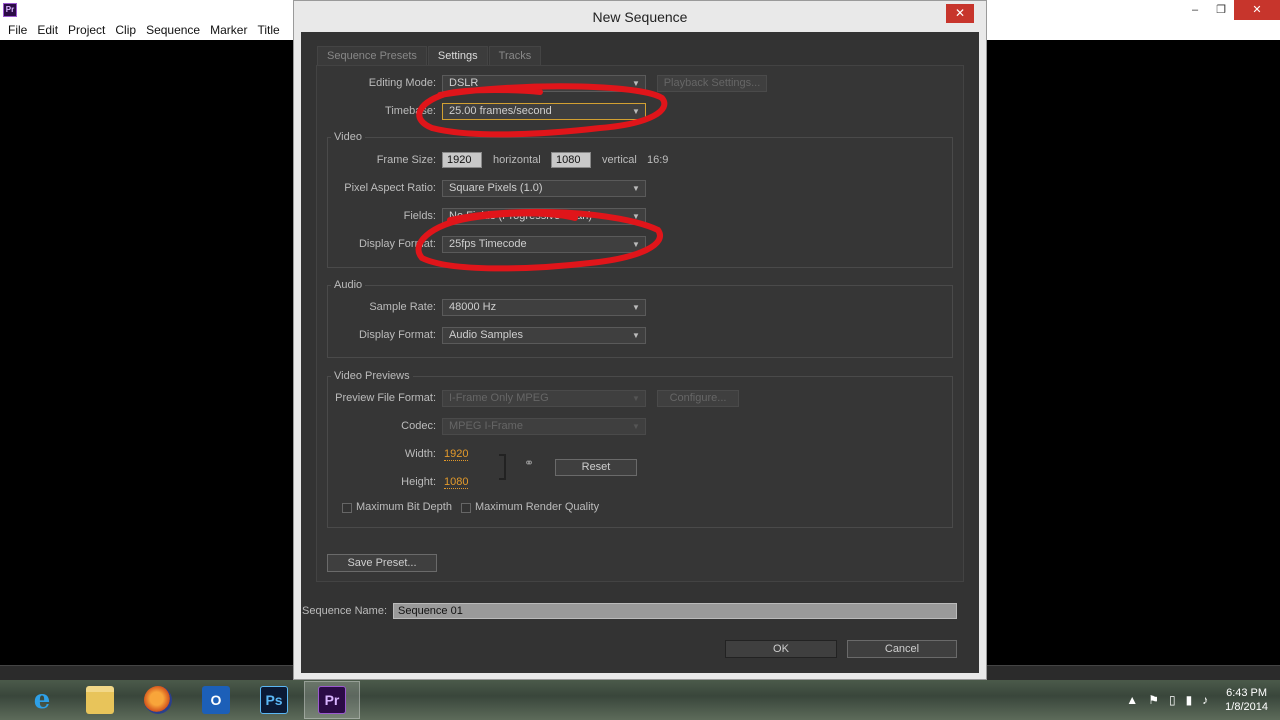  What do you see at coordinates (544, 83) in the screenshot?
I see `editing-mode-dropdown: DSLR ▼` at bounding box center [544, 83].